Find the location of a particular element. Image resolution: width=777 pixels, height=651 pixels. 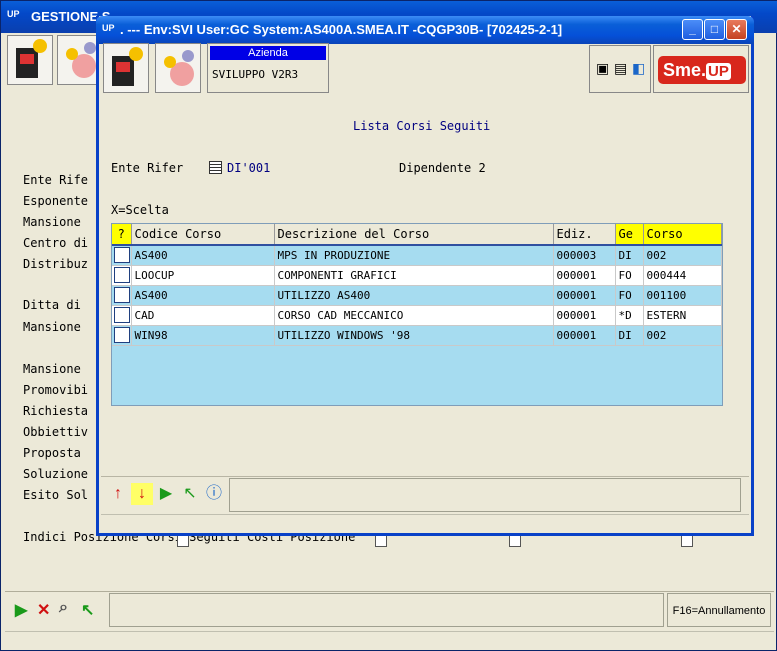

bg-label-richiesta: Richiesta is located at coordinates (56, 411).